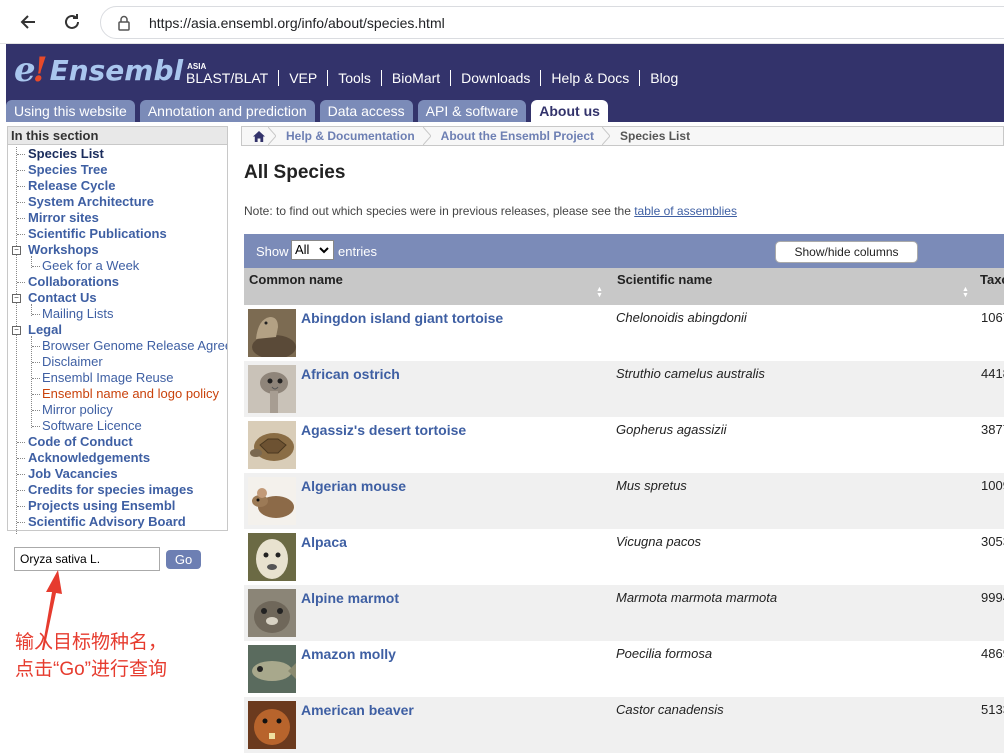 Image resolution: width=1004 pixels, height=756 pixels. Describe the element at coordinates (350, 374) in the screenshot. I see `species-common-name: African ostrich` at that location.